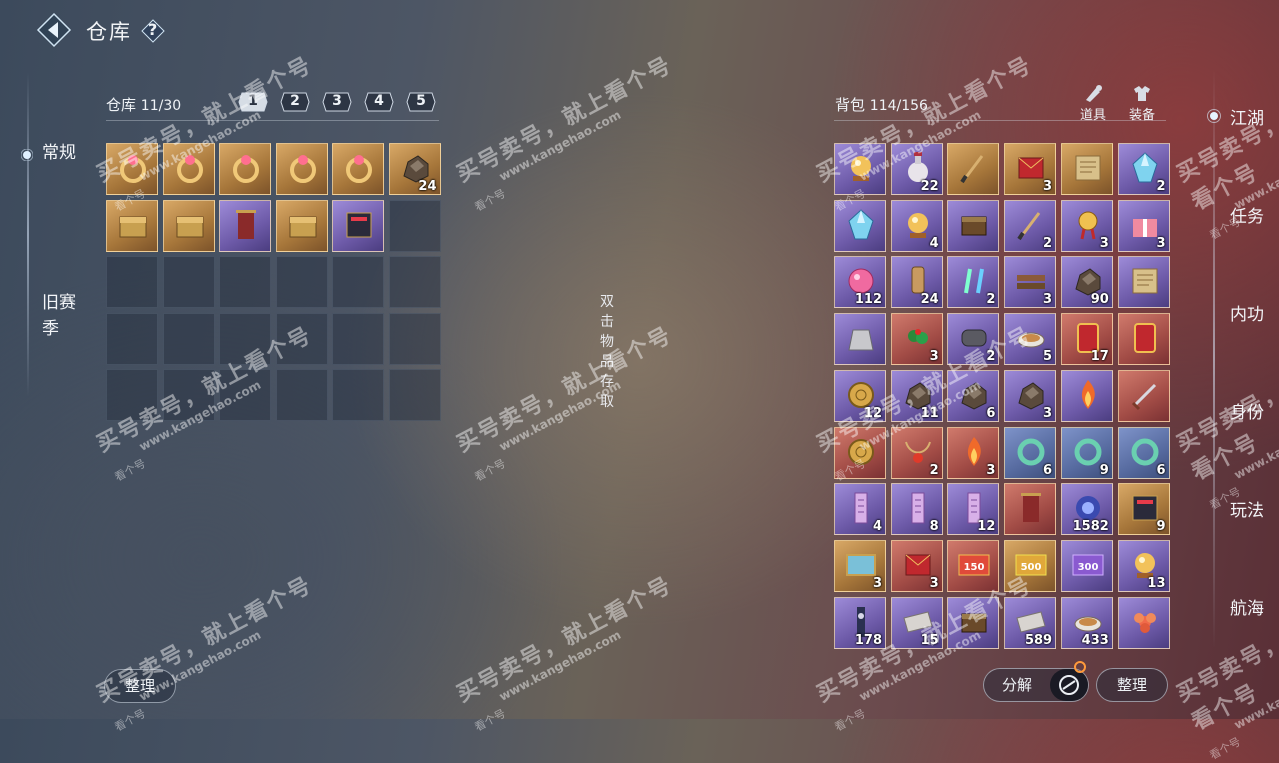 The width and height of the screenshot is (1279, 763). What do you see at coordinates (54, 30) in the screenshot?
I see `back-button` at bounding box center [54, 30].